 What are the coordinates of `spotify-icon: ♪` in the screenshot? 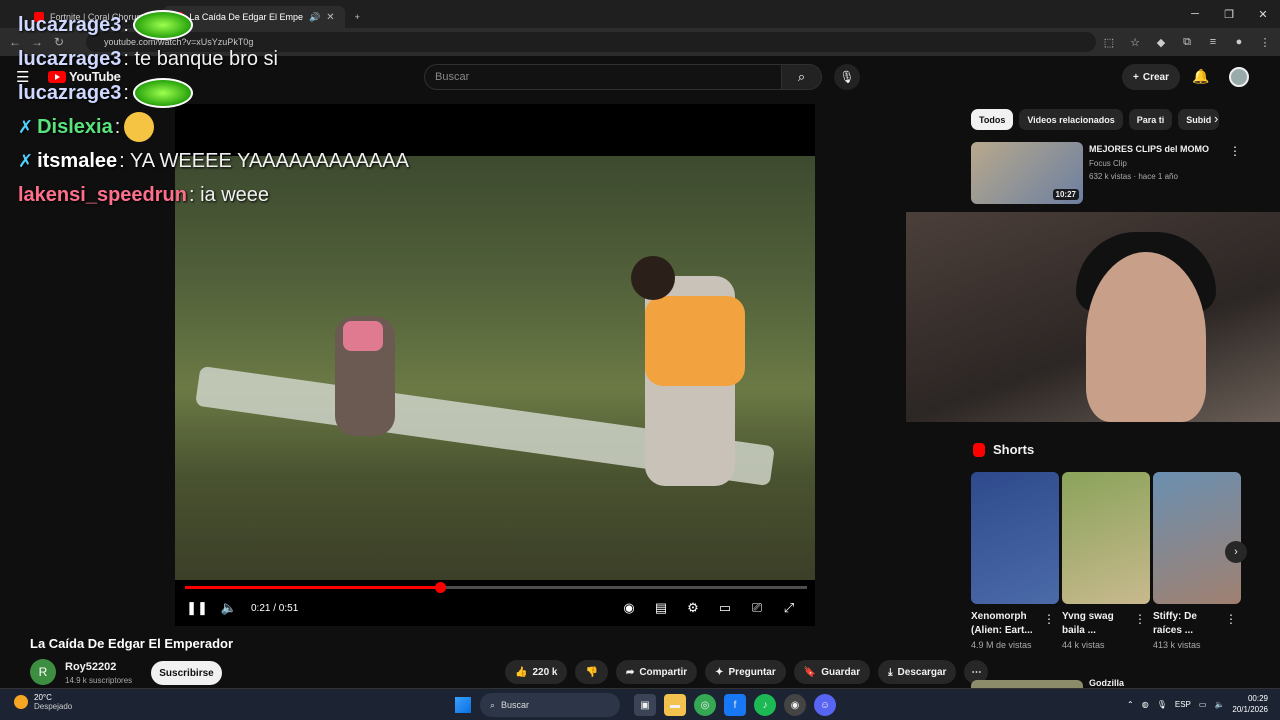 It's located at (765, 705).